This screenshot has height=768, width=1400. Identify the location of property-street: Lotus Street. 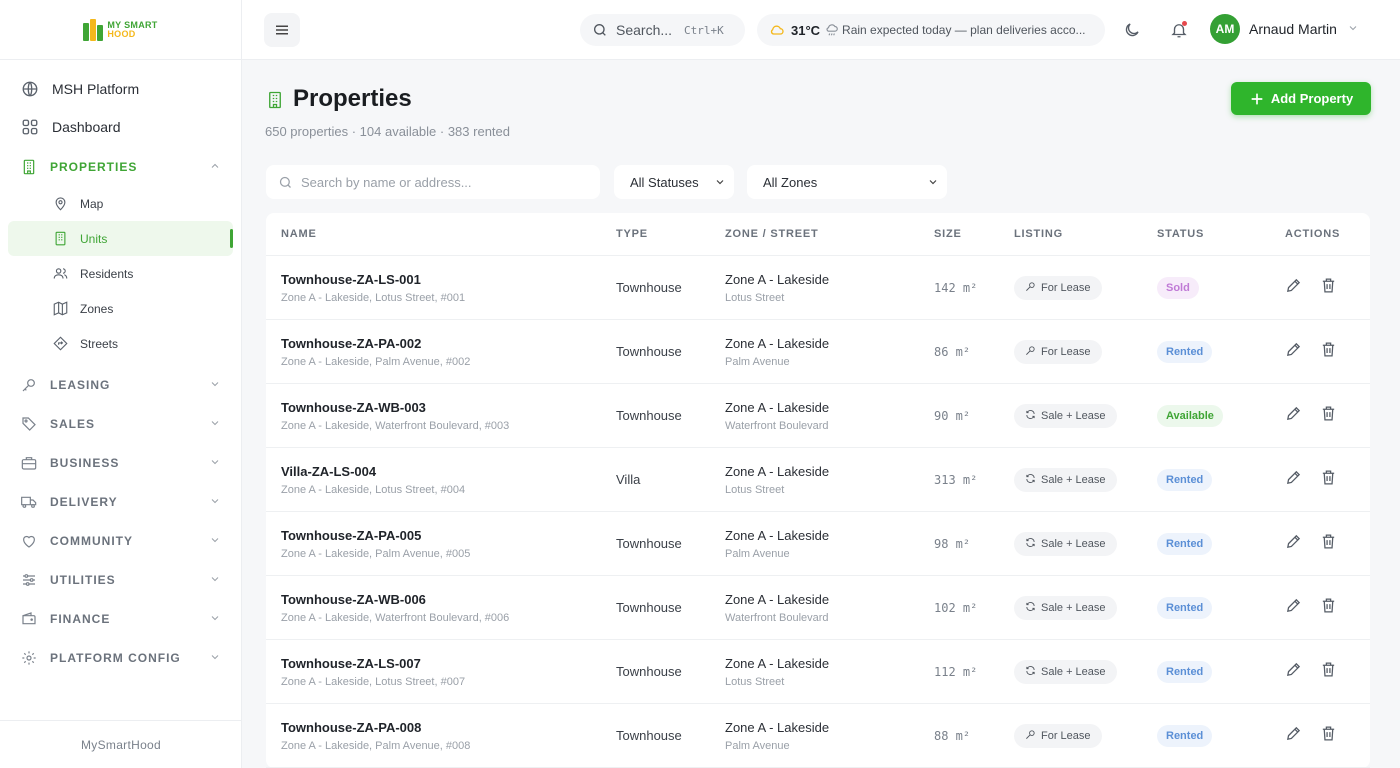
(755, 681).